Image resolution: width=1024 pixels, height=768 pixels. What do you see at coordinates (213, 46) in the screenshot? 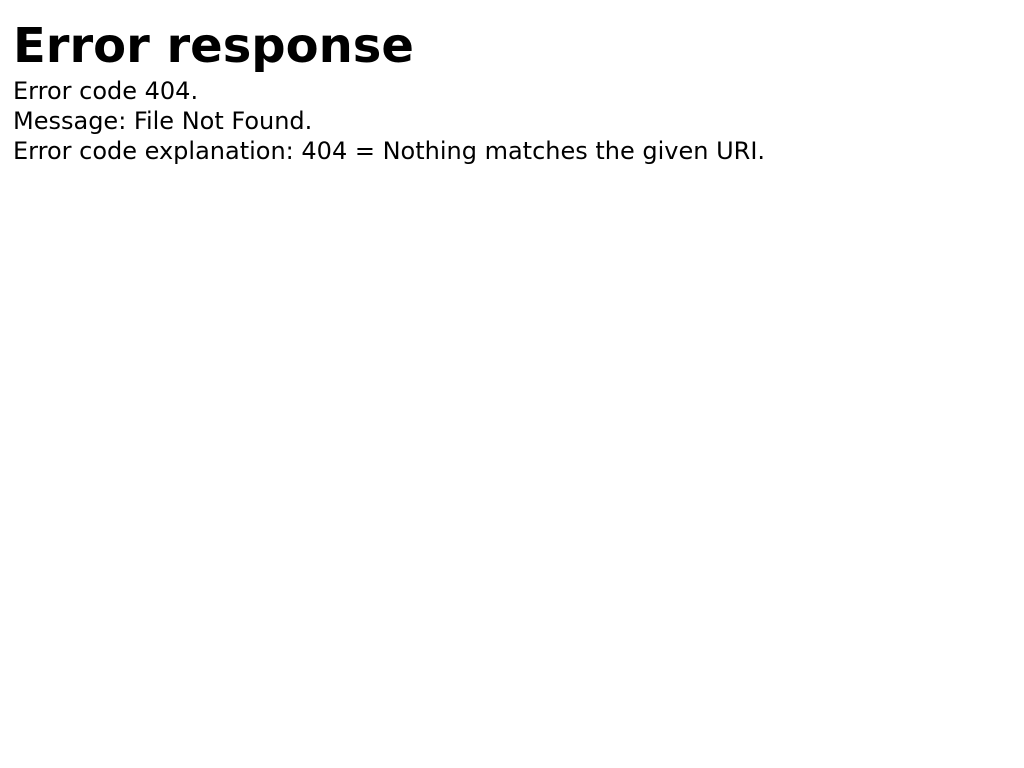
I see `page-title: Error response` at bounding box center [213, 46].